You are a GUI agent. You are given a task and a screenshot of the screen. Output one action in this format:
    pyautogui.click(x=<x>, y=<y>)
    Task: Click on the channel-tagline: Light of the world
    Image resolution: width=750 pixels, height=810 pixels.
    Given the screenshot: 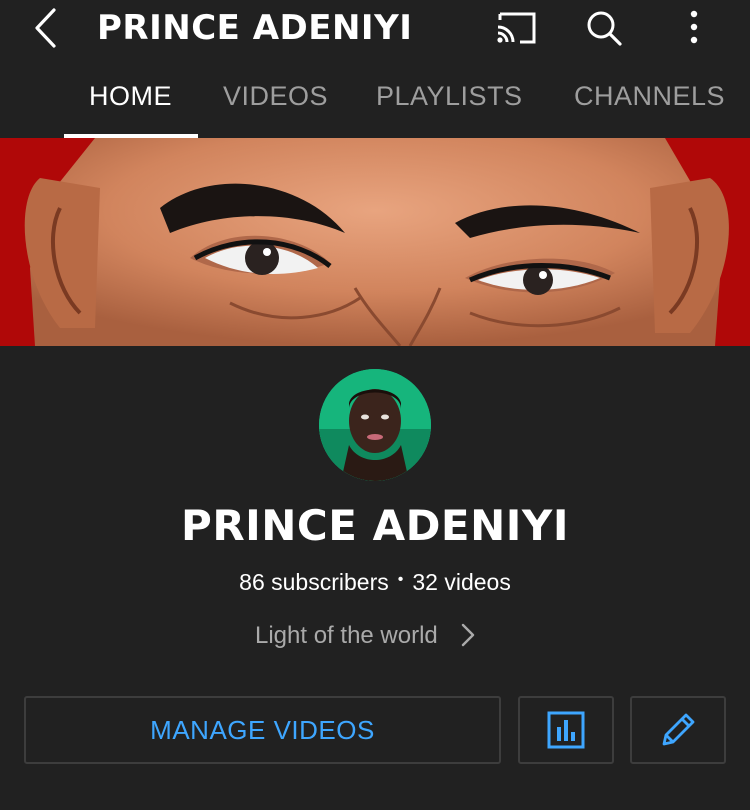 What is the action you would take?
    pyautogui.click(x=346, y=635)
    